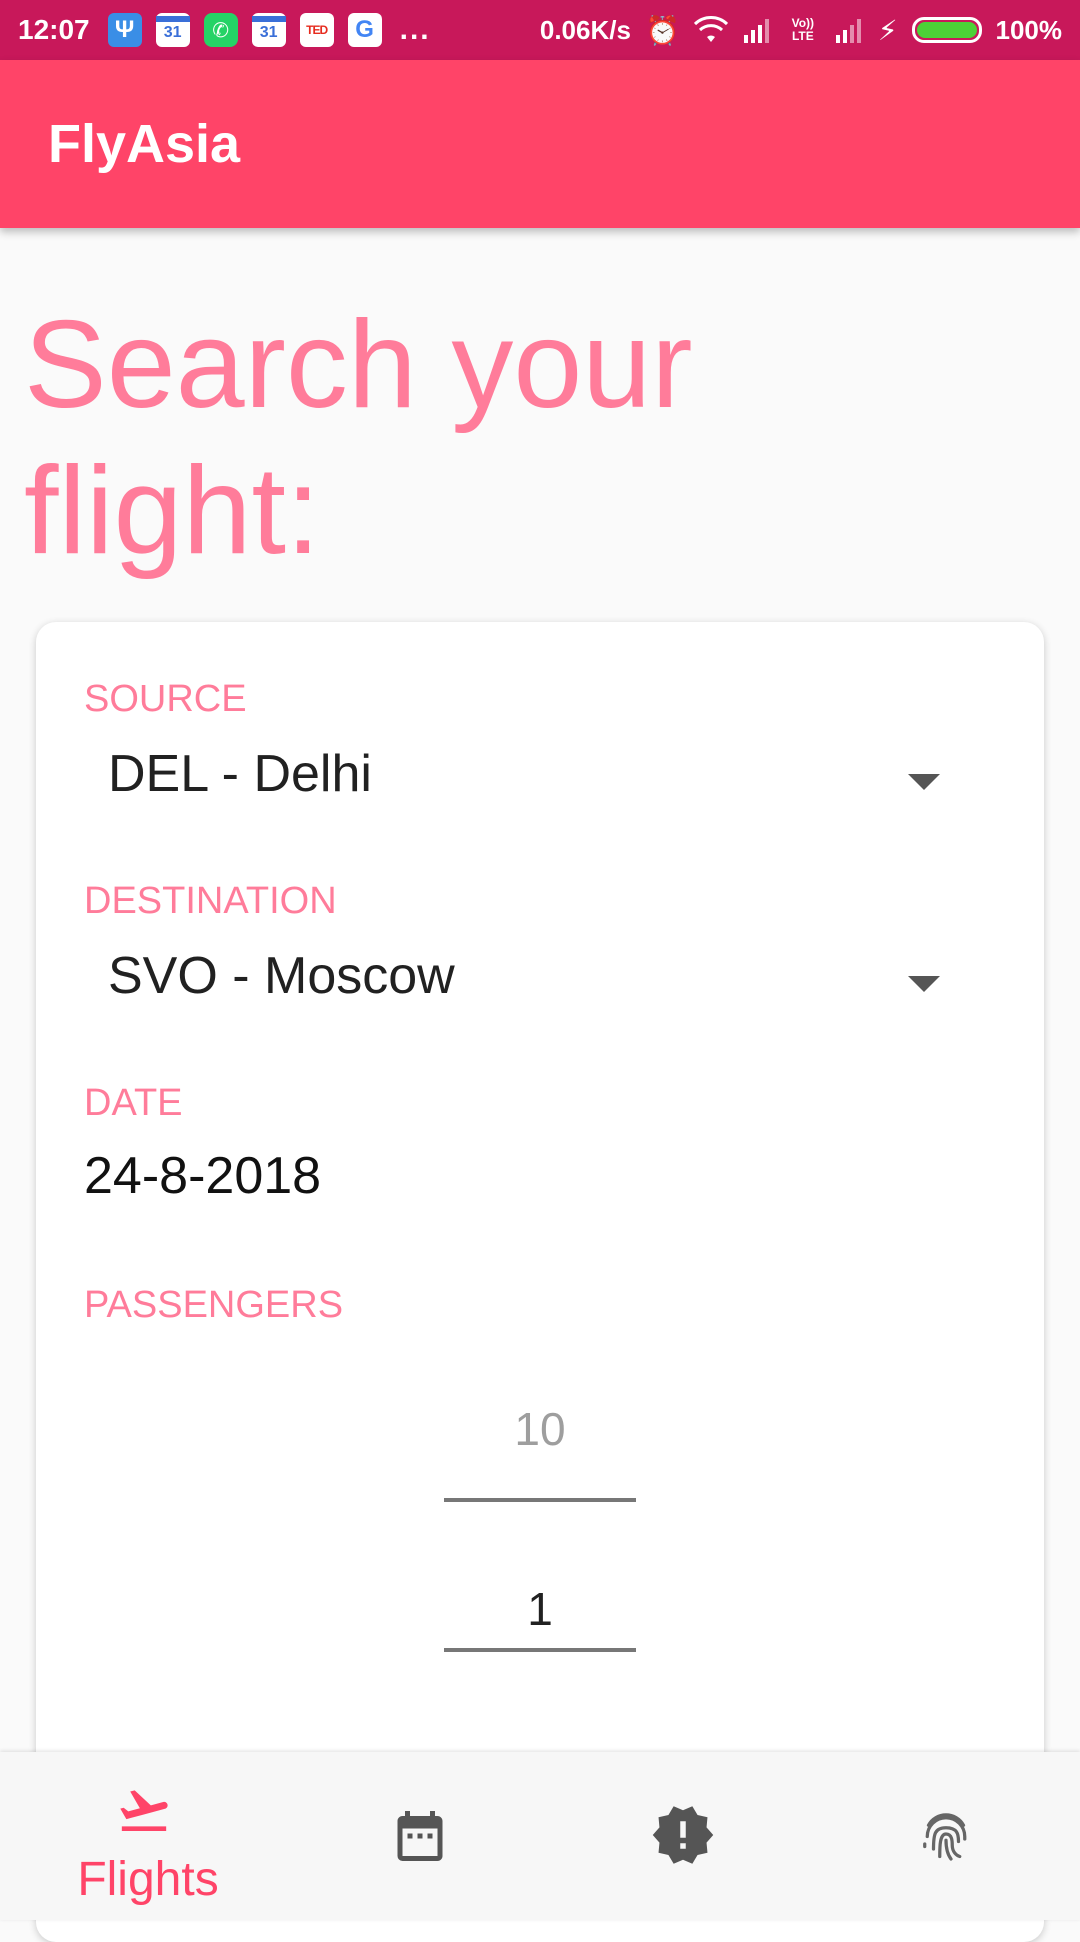 Image resolution: width=1080 pixels, height=1942 pixels. Describe the element at coordinates (144, 144) in the screenshot. I see `app-title: FlyAsia` at that location.